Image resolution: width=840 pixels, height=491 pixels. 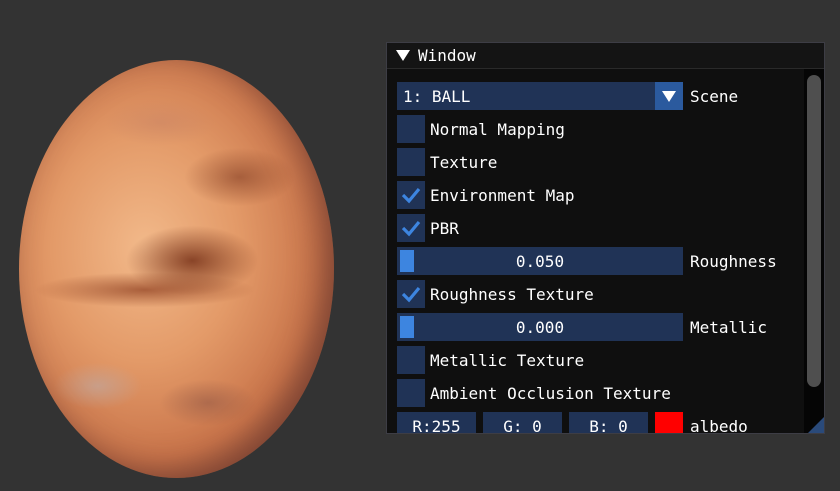 I want to click on scene-row: 1: BALL Scene, so click(x=567, y=96).